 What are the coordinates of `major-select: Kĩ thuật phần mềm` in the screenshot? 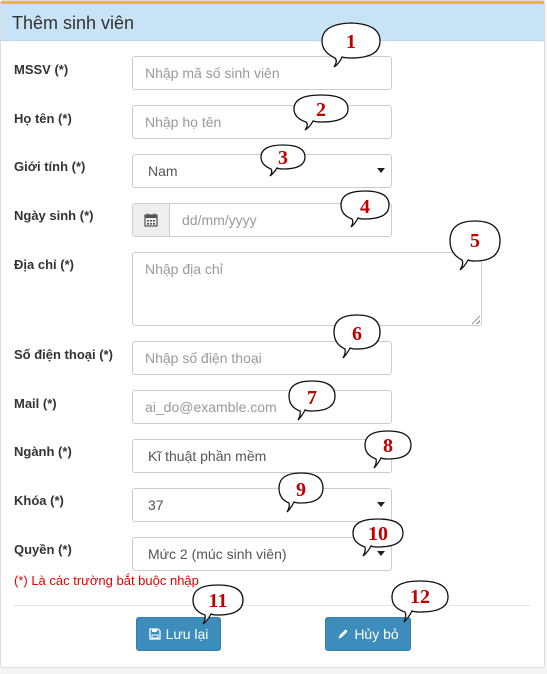 It's located at (262, 456).